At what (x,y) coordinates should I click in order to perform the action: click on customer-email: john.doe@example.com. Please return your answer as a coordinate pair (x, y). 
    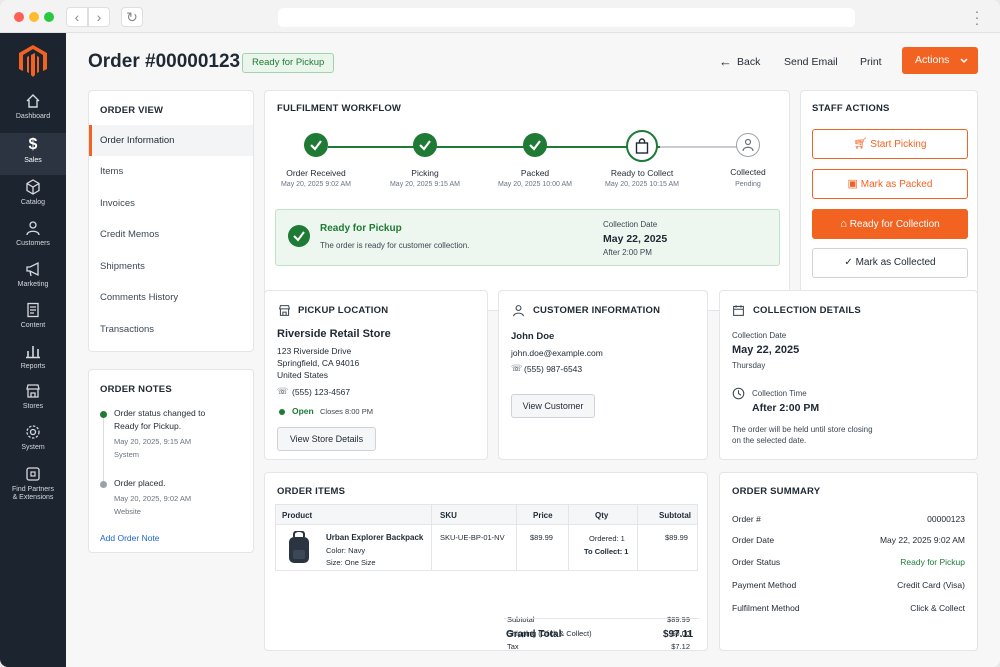
    Looking at the image, I should click on (557, 353).